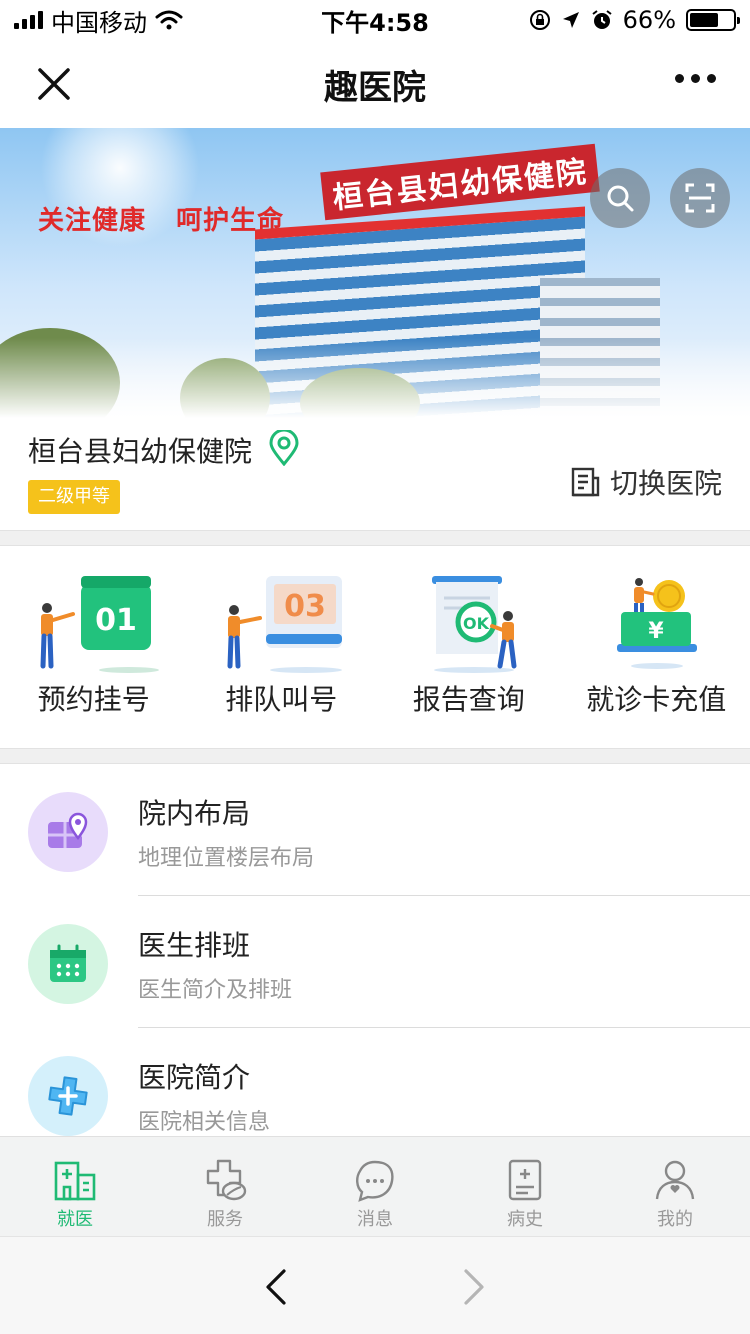 The height and width of the screenshot is (1334, 750). Describe the element at coordinates (75, 1181) in the screenshot. I see `hospital-building-icon` at that location.